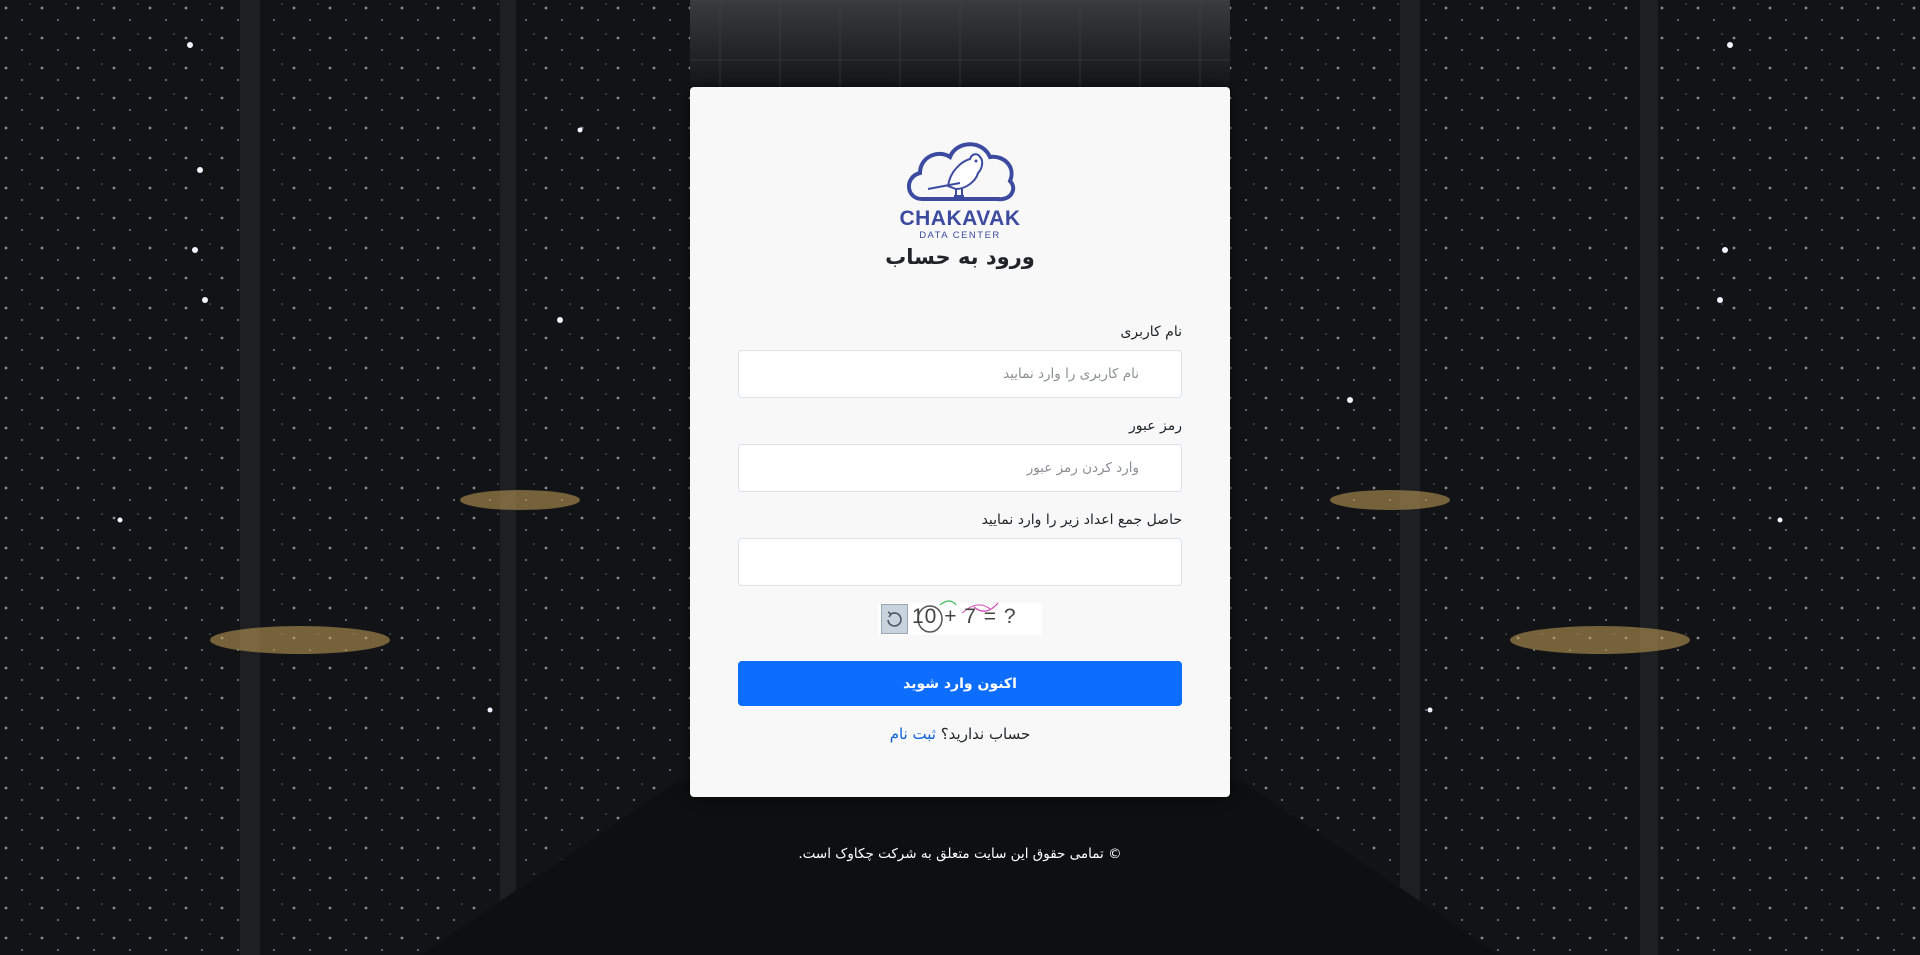 The image size is (1920, 955). I want to click on page-title: ورود به حساب, so click(960, 257).